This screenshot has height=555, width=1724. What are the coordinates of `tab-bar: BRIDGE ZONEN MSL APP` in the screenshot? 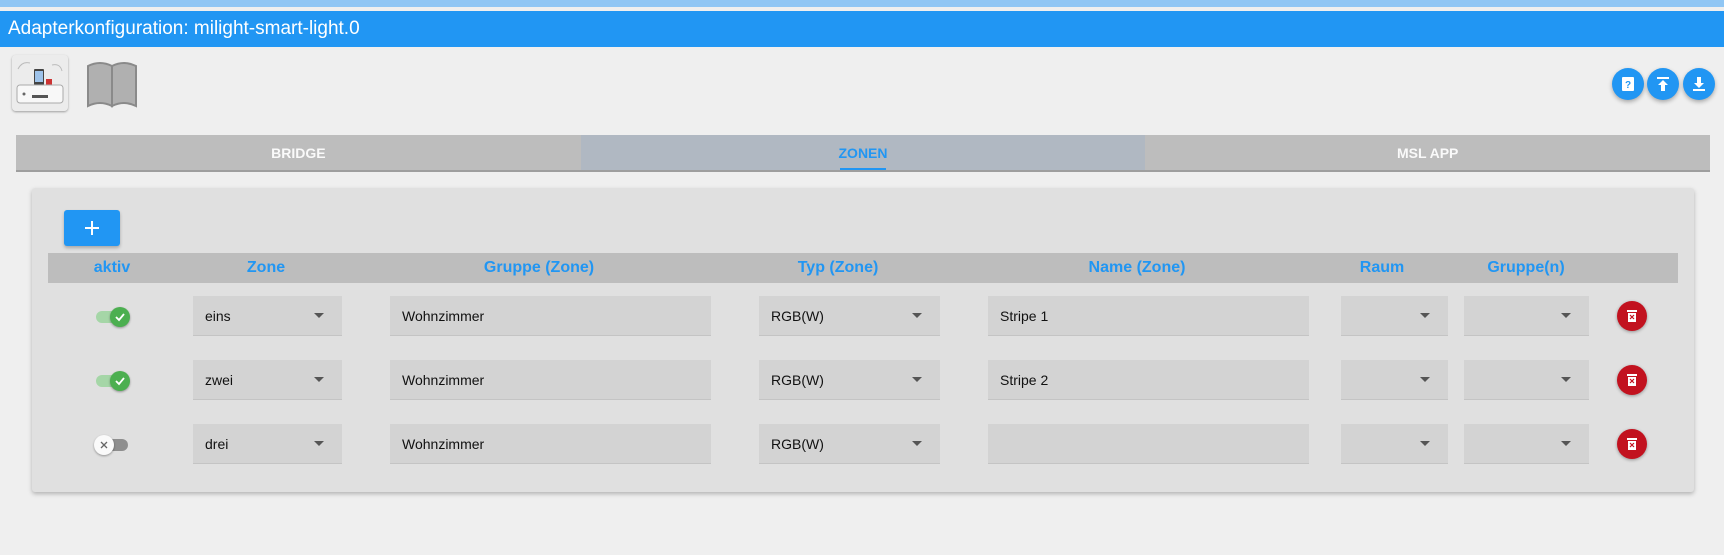 It's located at (863, 153).